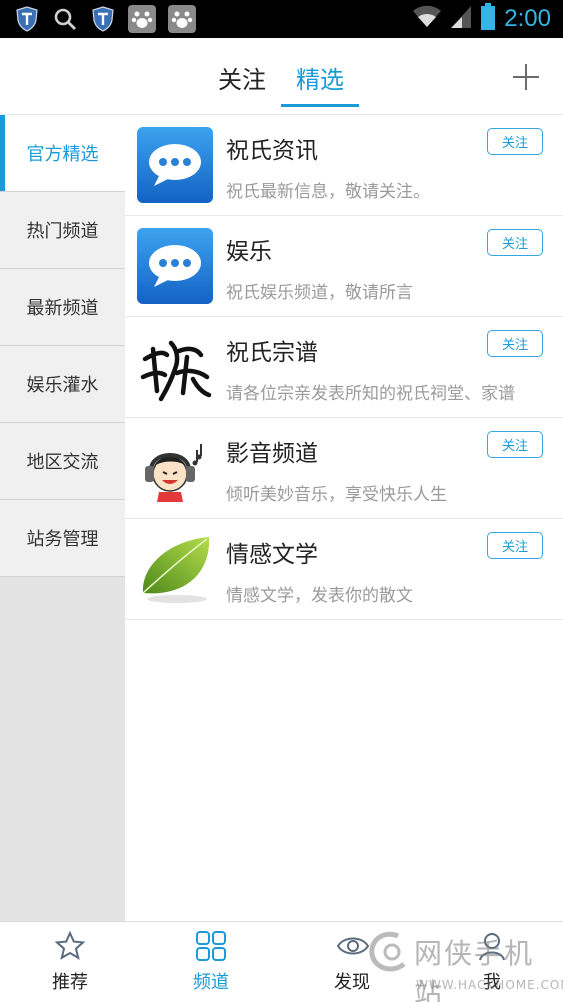  What do you see at coordinates (175, 468) in the screenshot?
I see `headphone-boy-icon` at bounding box center [175, 468].